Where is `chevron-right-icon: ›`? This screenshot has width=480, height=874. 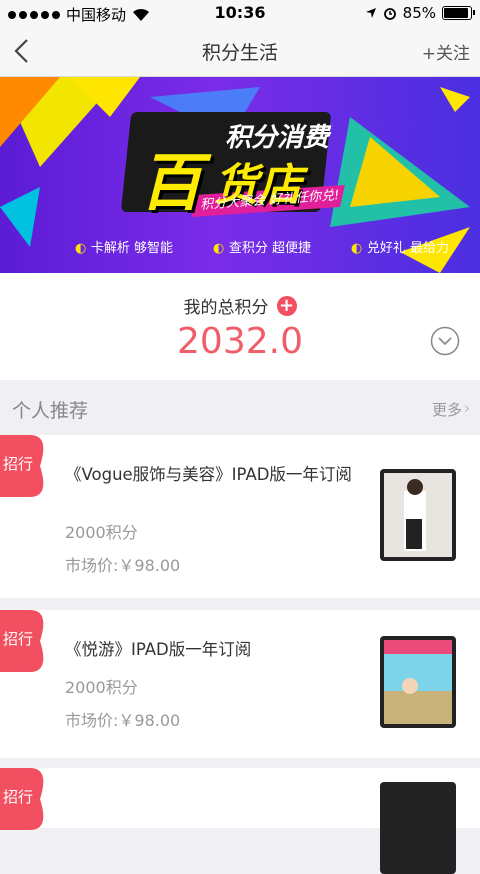 chevron-right-icon: › is located at coordinates (467, 408).